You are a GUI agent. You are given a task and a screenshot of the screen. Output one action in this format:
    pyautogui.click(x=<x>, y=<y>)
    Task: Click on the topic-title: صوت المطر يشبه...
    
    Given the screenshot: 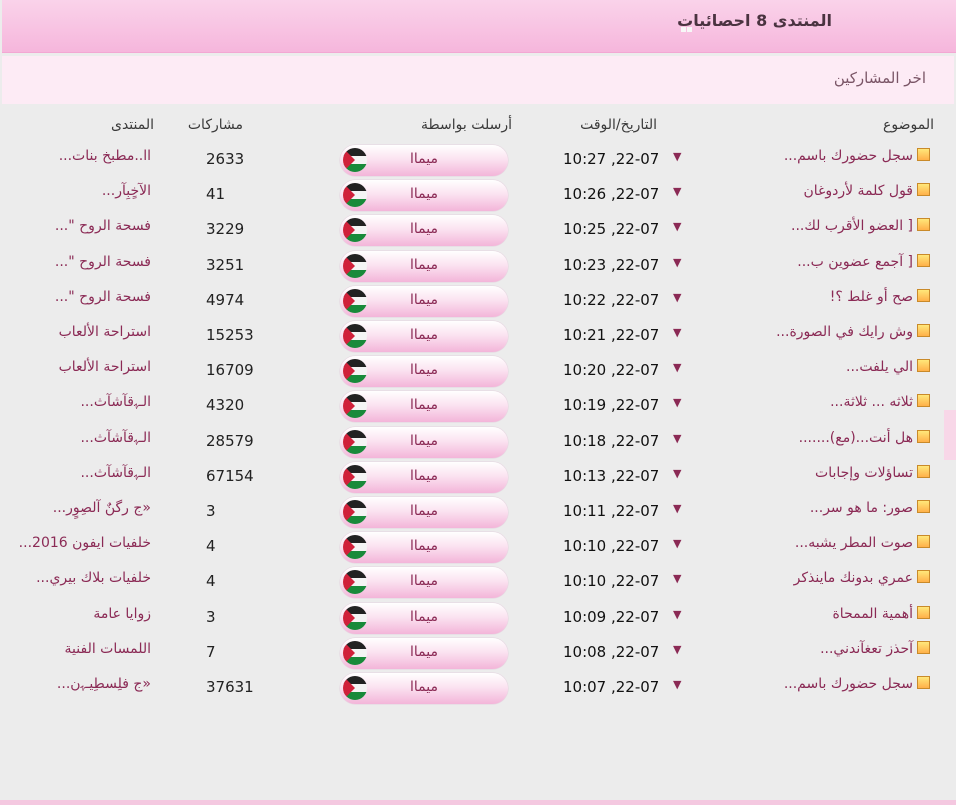 What is the action you would take?
    pyautogui.click(x=853, y=543)
    